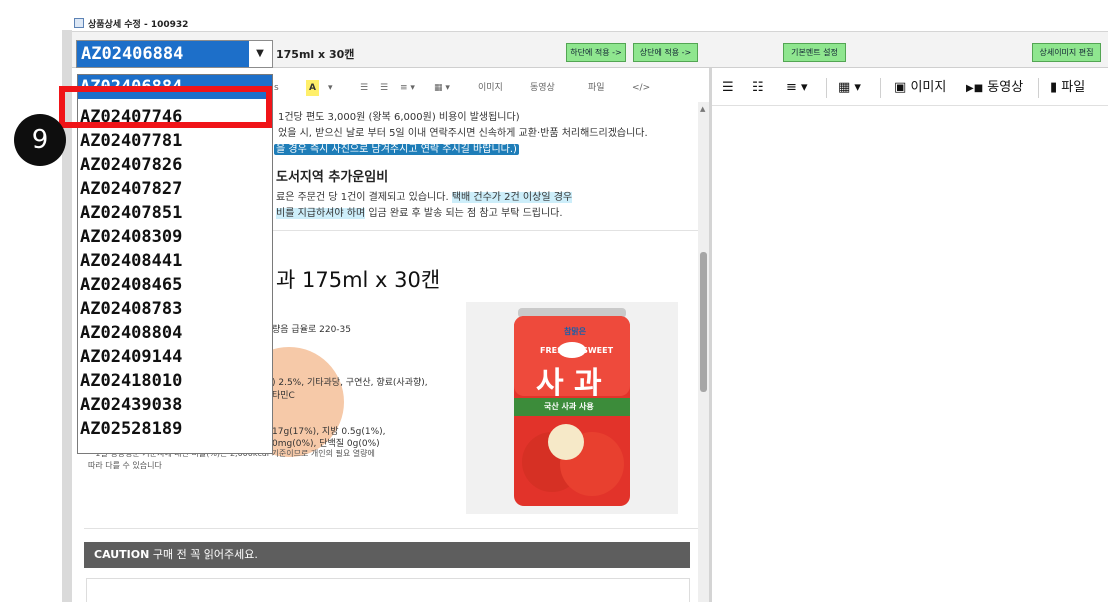 The width and height of the screenshot is (1108, 602). What do you see at coordinates (125, 465) in the screenshot?
I see `spec-line-7: 따라 다를 수 있습니다` at bounding box center [125, 465].